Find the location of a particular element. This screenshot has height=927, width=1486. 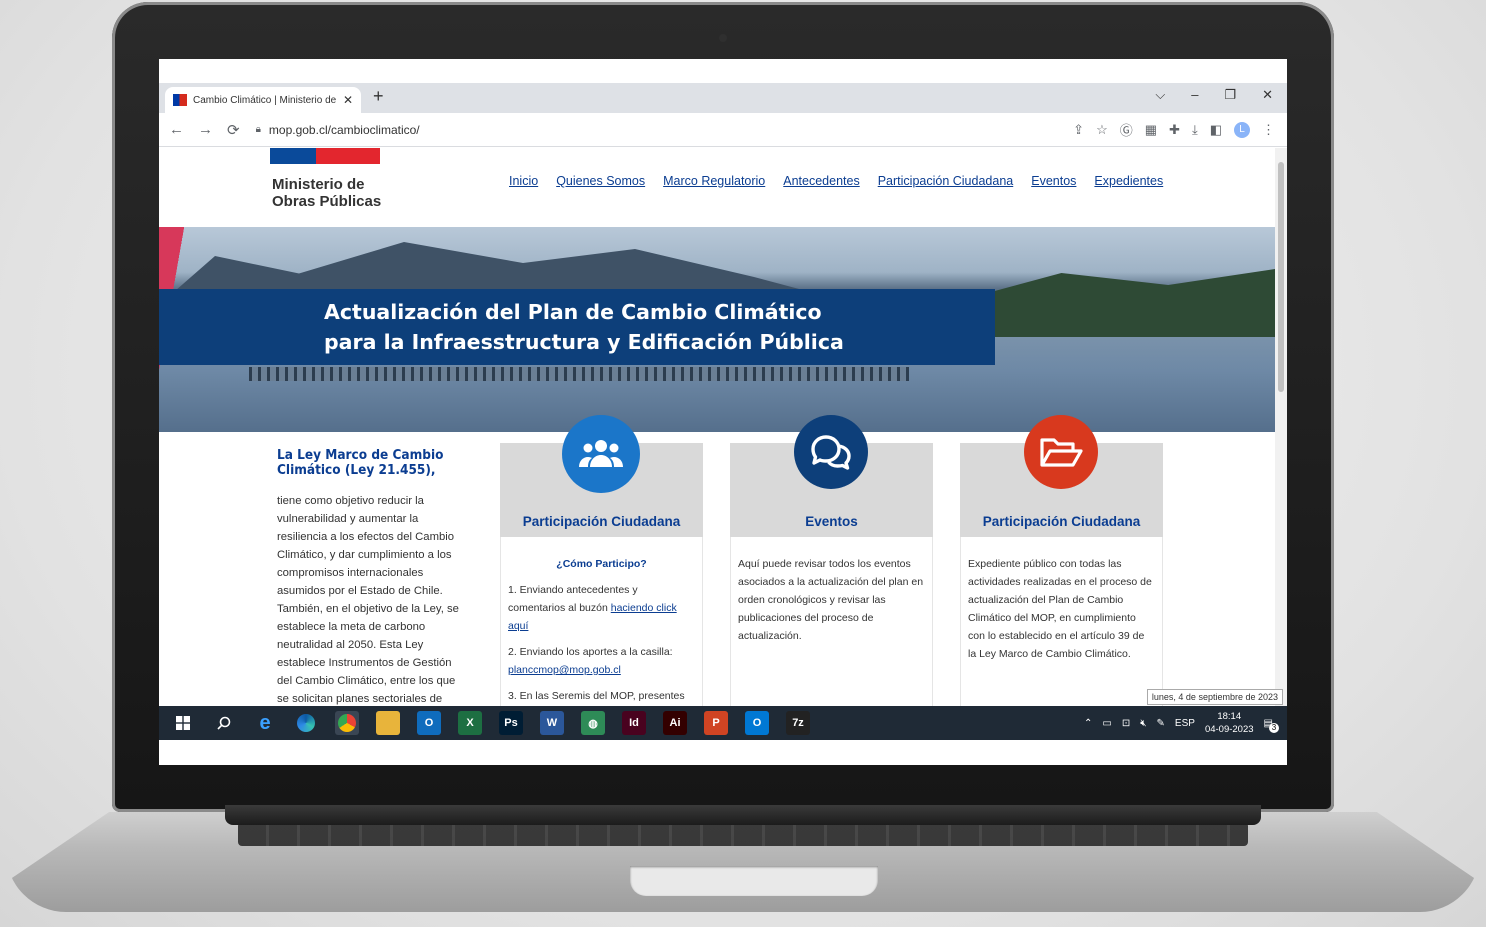

windows-start-icon is located at coordinates (183, 723).